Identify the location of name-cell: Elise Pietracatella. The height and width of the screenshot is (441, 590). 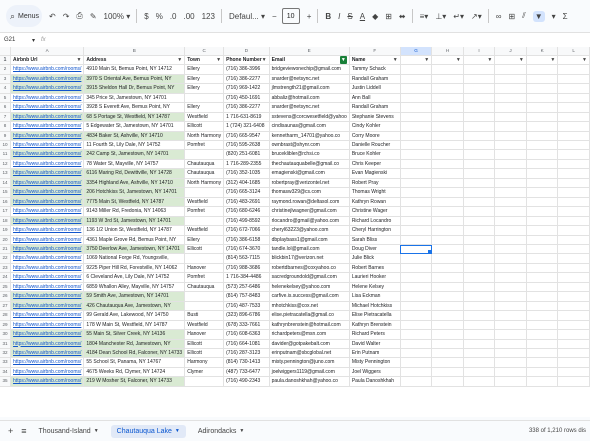
(375, 315).